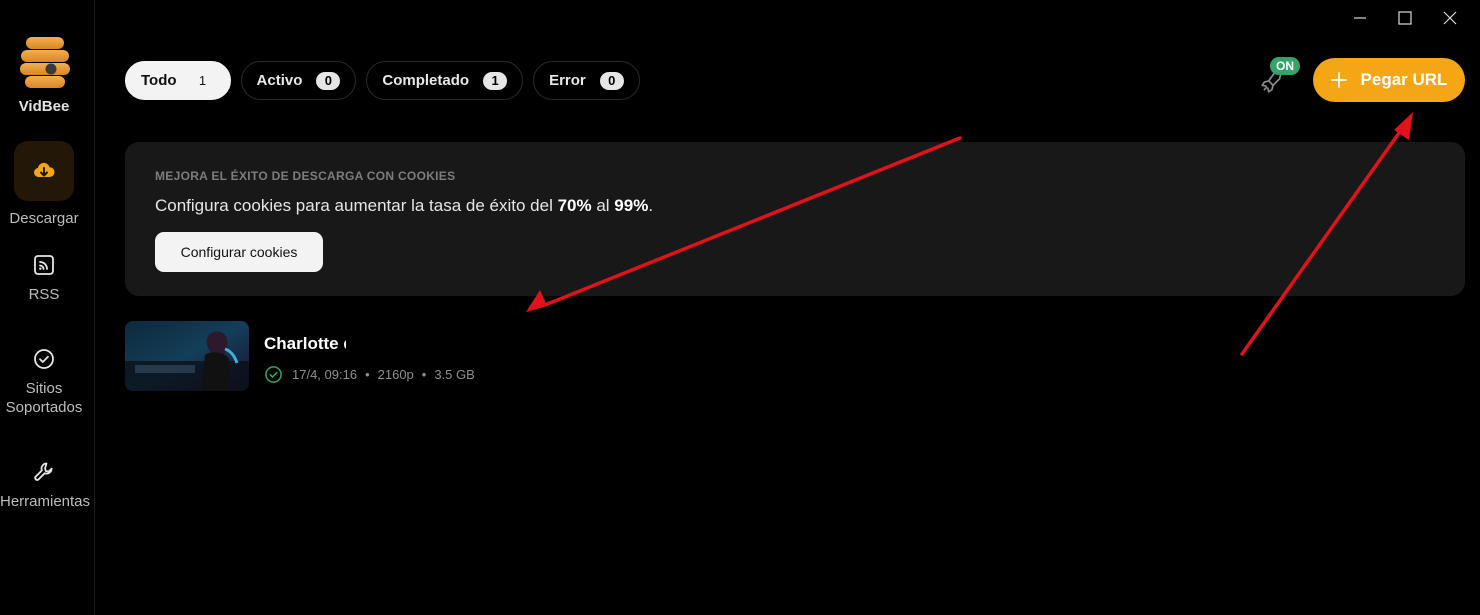 The image size is (1480, 615). What do you see at coordinates (305, 176) in the screenshot?
I see `cookie-banner-title: MEJORA EL ÉXITO DE DESCARGA CON COOKIES` at bounding box center [305, 176].